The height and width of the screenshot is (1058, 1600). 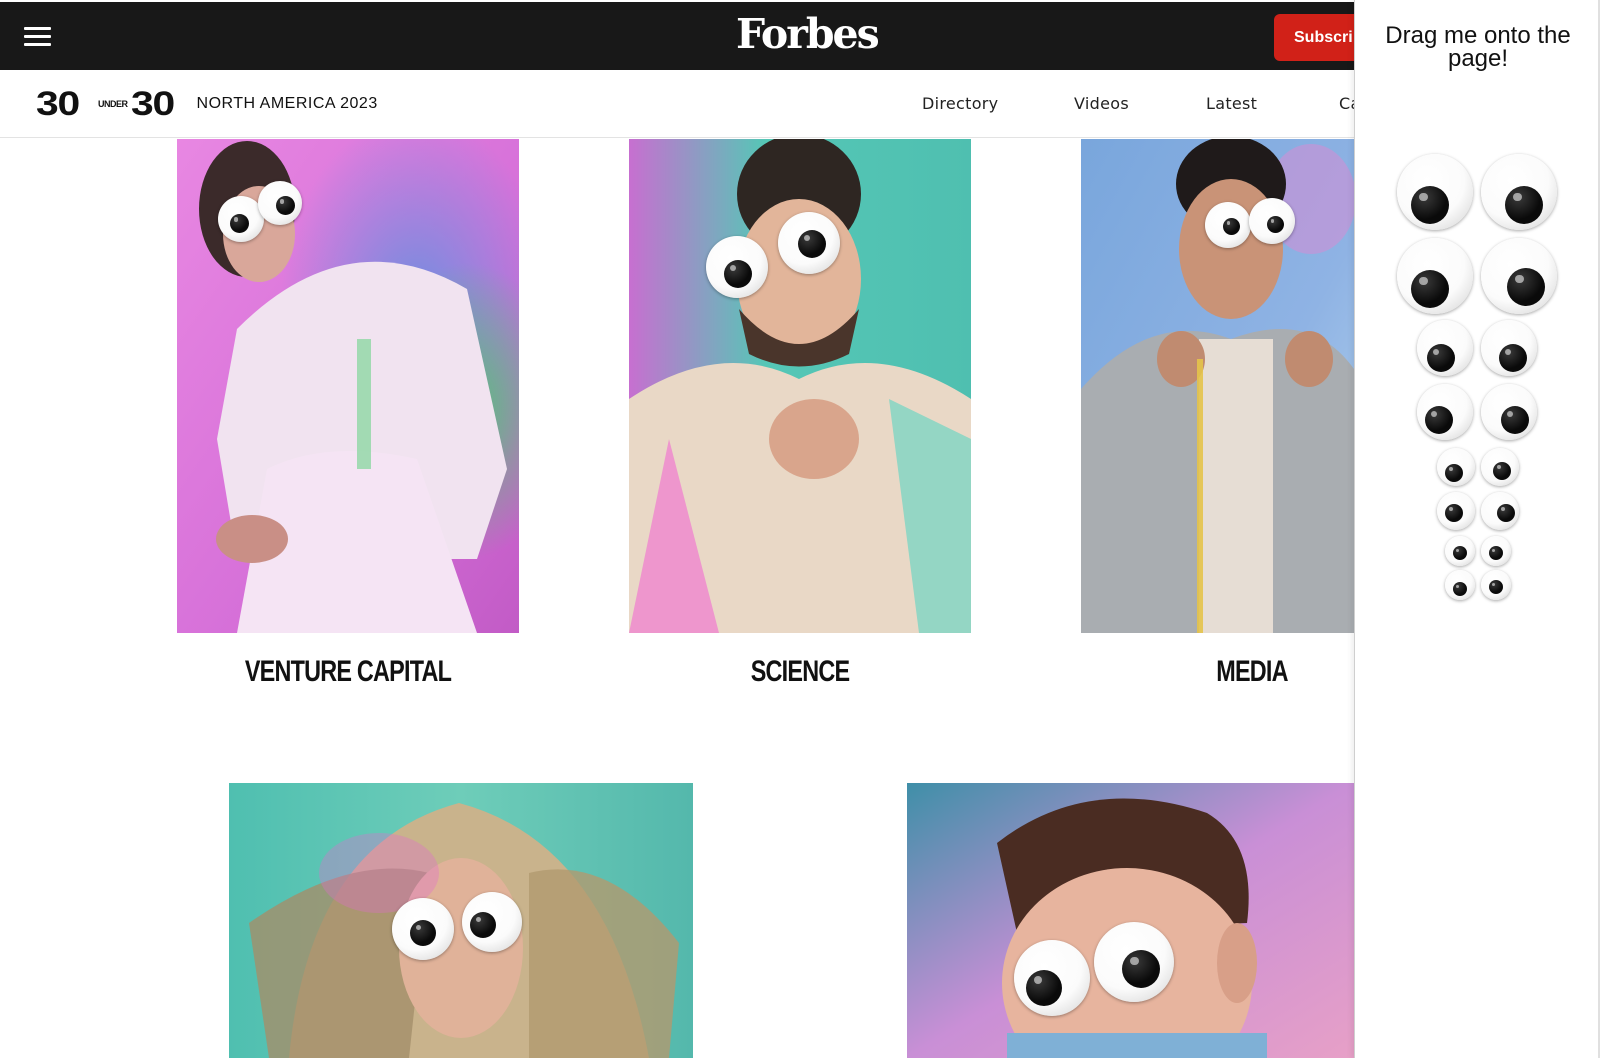 I want to click on category-label-media: MEDIA, so click(x=1252, y=672).